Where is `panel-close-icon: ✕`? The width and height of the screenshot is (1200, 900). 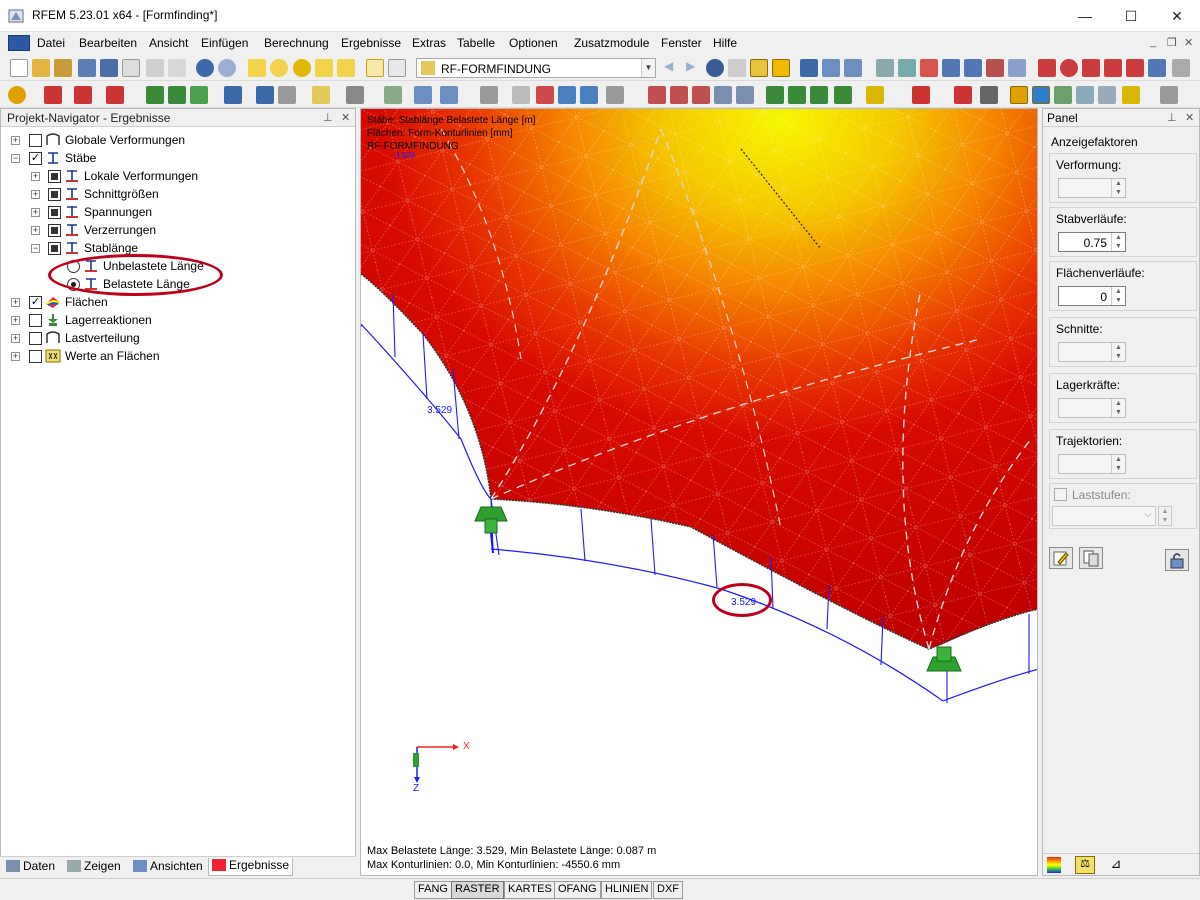
panel-close-icon: ✕ is located at coordinates (345, 117).